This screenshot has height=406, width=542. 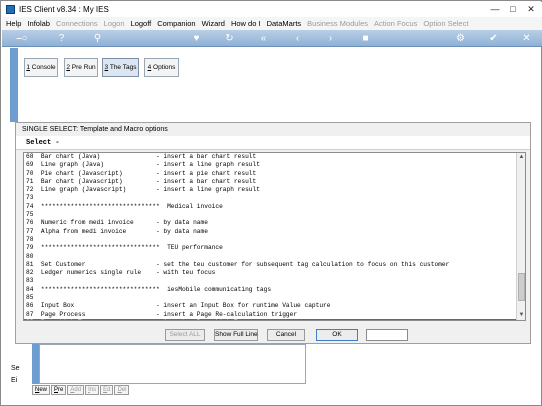 What do you see at coordinates (114, 23) in the screenshot?
I see `menu-item-logon: Logon` at bounding box center [114, 23].